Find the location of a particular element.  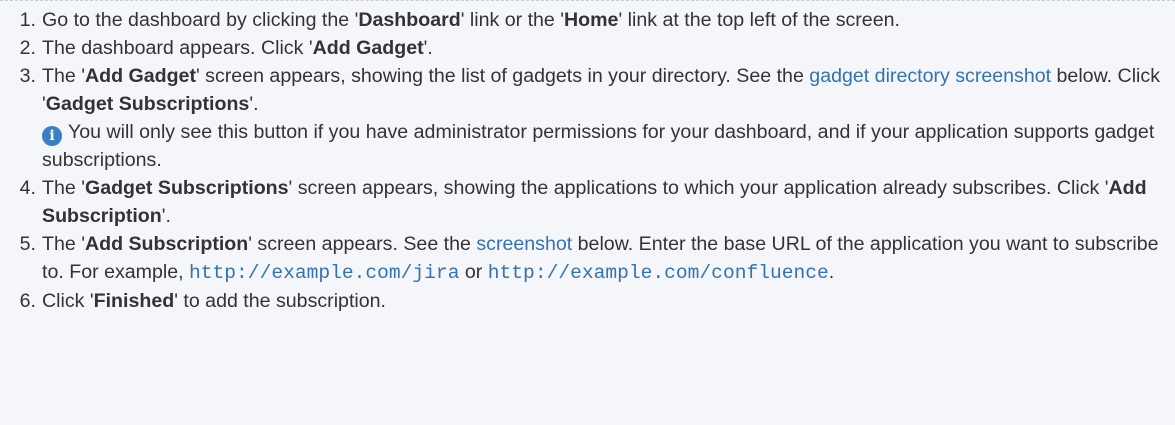

step-number: 5. is located at coordinates (27, 244).